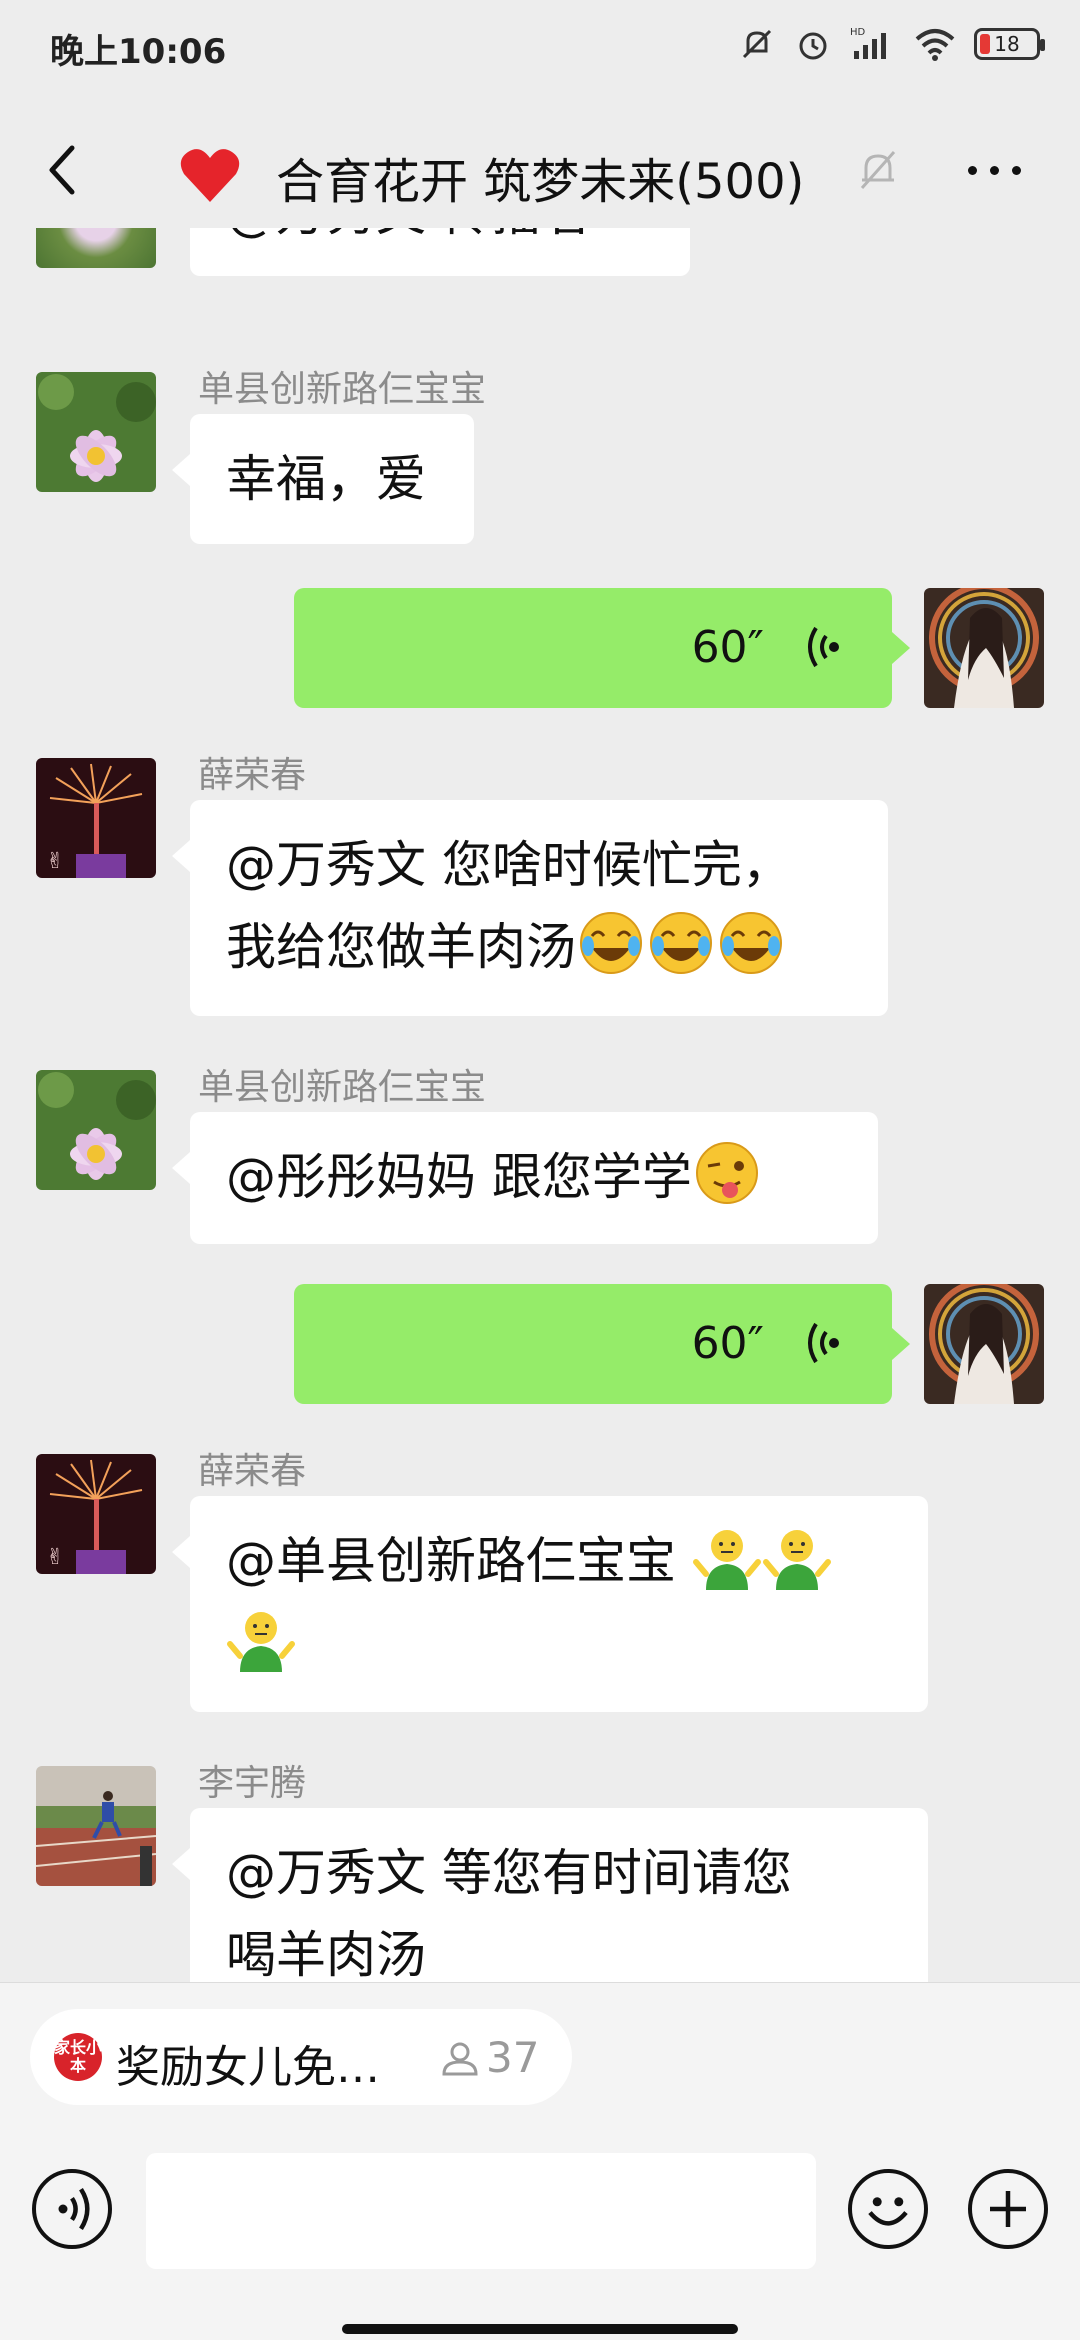 This screenshot has width=1080, height=2340. I want to click on mini-program-card: 家长小本 奖励女儿免… 37, so click(301, 2057).